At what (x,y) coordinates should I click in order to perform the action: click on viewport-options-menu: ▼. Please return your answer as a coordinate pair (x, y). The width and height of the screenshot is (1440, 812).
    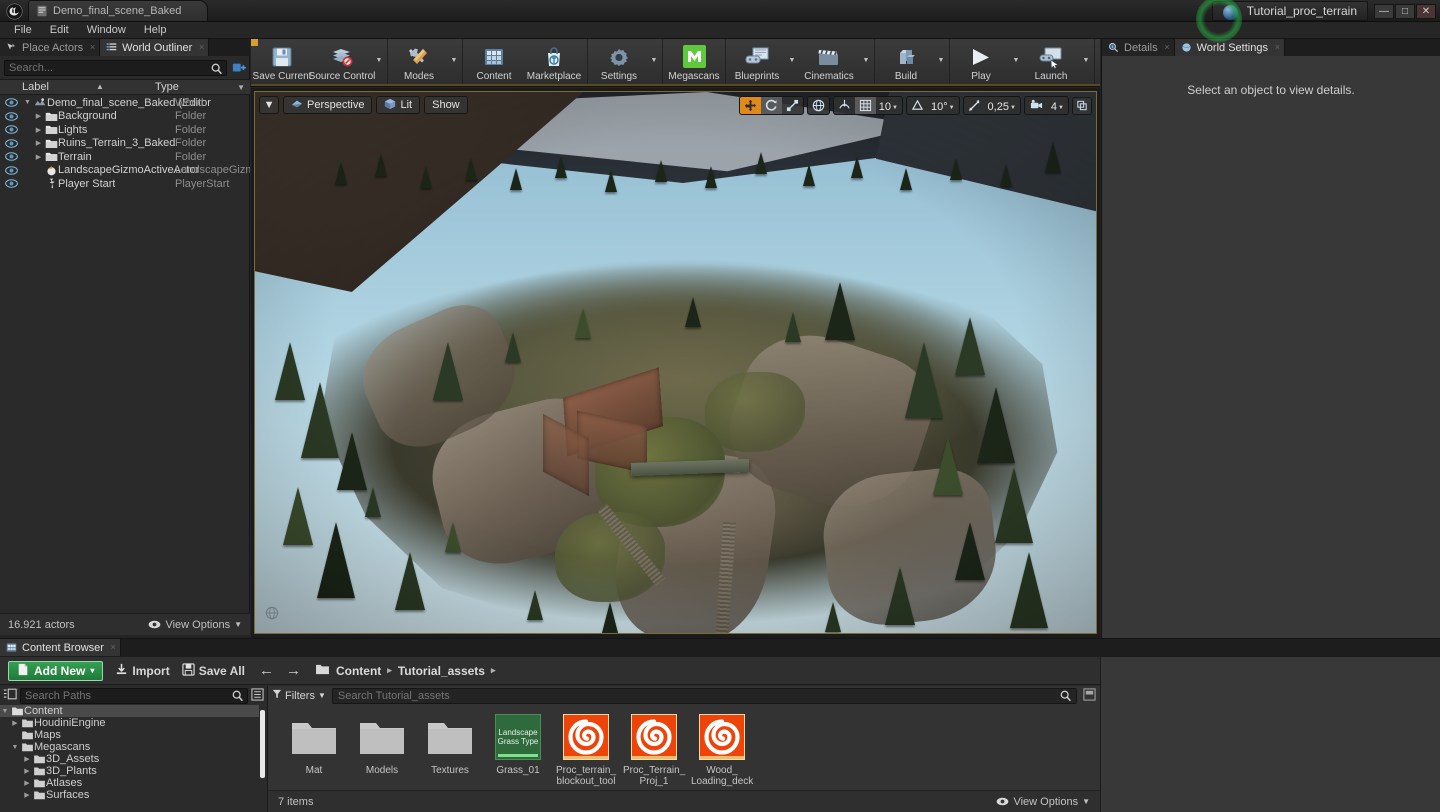
    Looking at the image, I should click on (269, 105).